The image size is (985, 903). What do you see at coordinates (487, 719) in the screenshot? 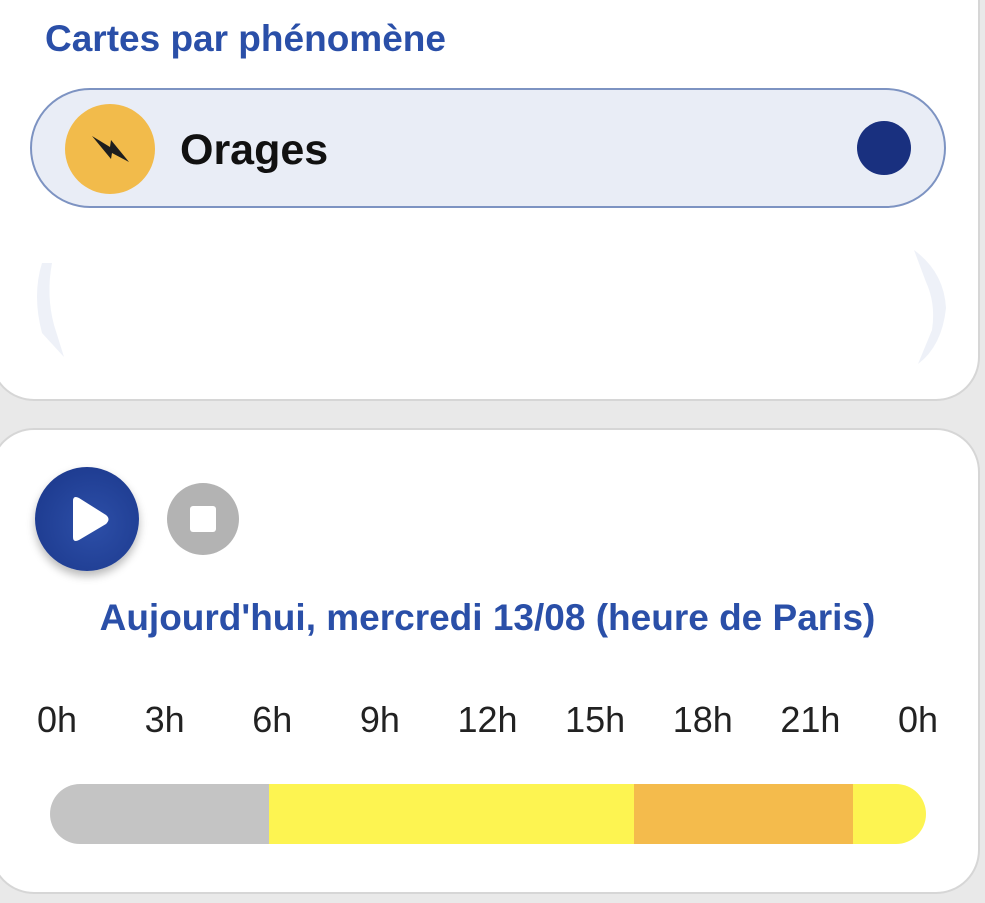
I see `hour-label: 12h` at bounding box center [487, 719].